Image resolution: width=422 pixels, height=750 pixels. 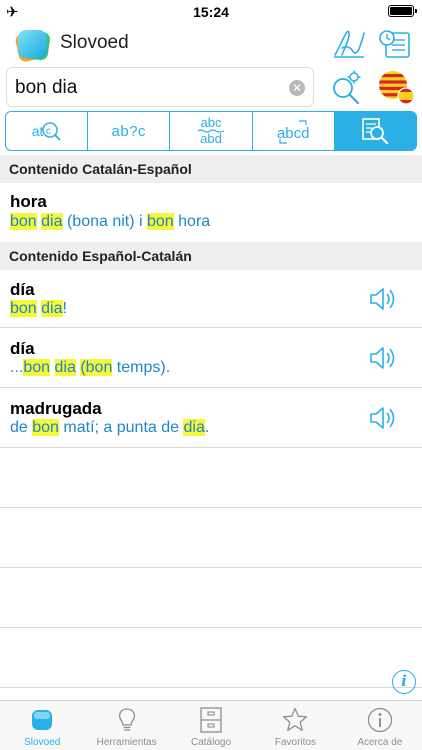 I want to click on tab-label: Catálogo, so click(x=211, y=742).